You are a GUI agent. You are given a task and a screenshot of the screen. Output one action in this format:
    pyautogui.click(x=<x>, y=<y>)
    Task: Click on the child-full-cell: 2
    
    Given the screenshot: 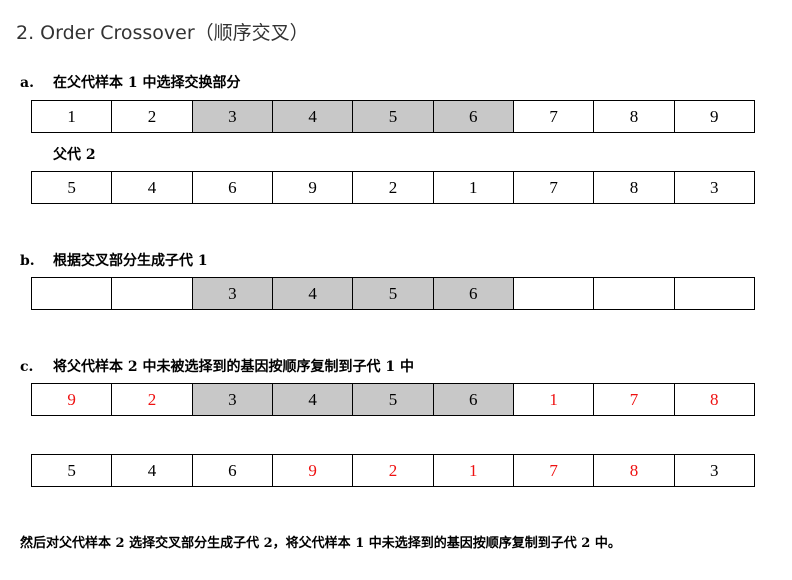 What is the action you would take?
    pyautogui.click(x=152, y=400)
    